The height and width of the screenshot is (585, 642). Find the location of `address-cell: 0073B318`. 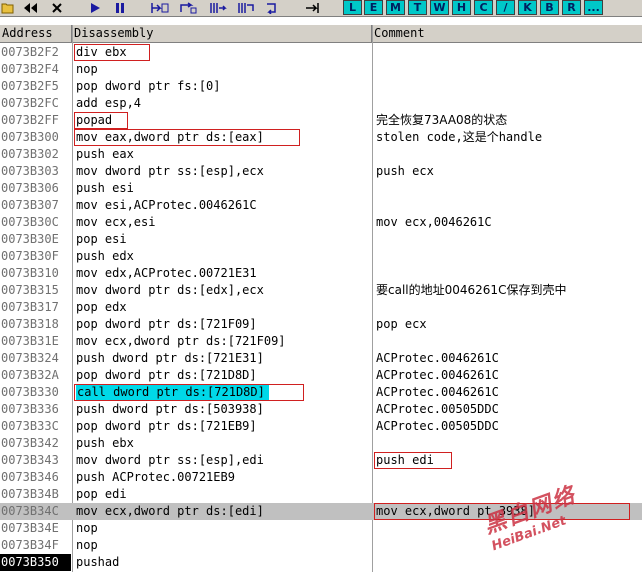

address-cell: 0073B318 is located at coordinates (30, 324).